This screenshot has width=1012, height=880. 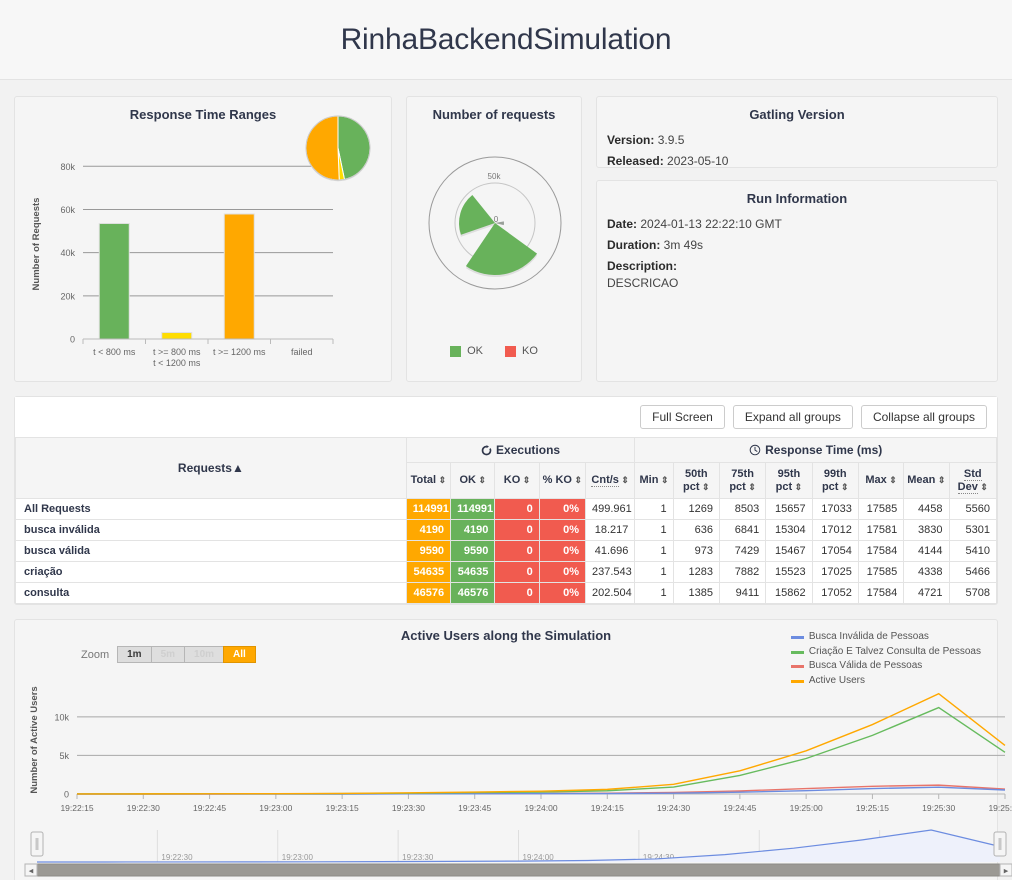 What do you see at coordinates (696, 593) in the screenshot?
I see `cell-p50: 1385` at bounding box center [696, 593].